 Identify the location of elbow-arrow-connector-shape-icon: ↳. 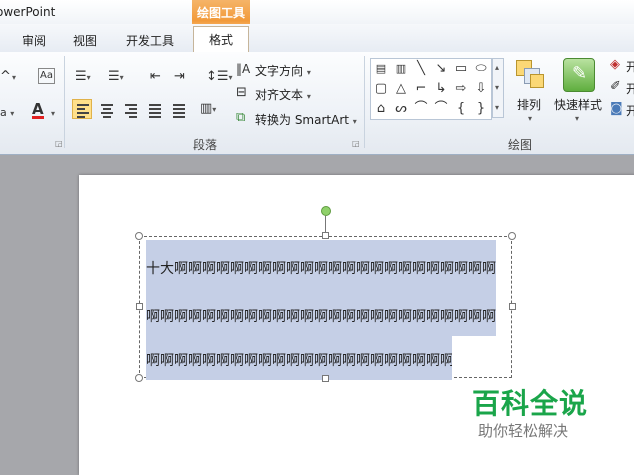
(441, 89).